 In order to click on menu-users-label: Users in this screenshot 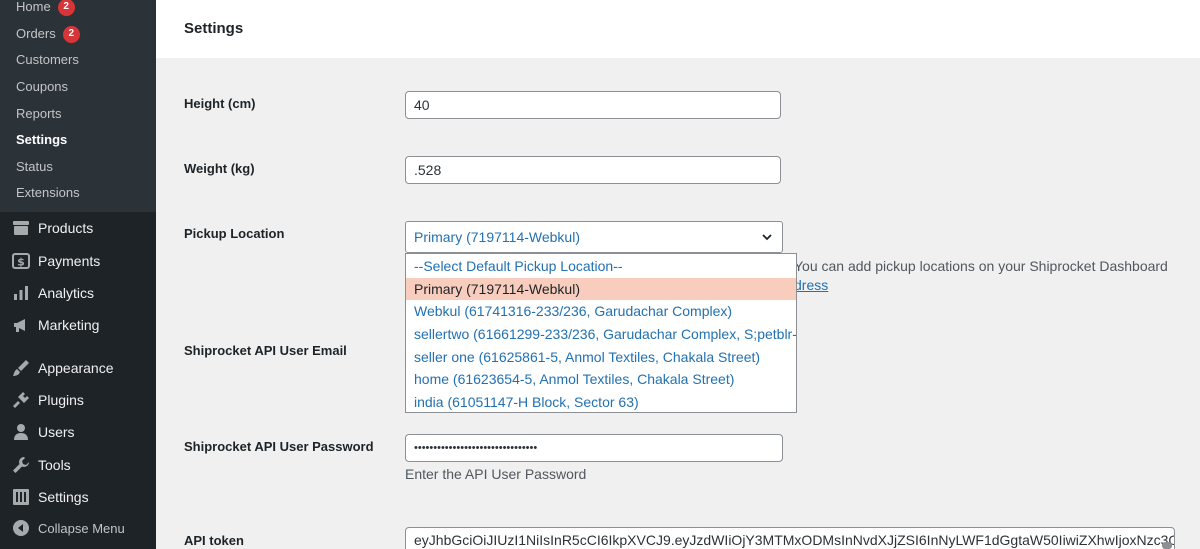, I will do `click(56, 432)`.